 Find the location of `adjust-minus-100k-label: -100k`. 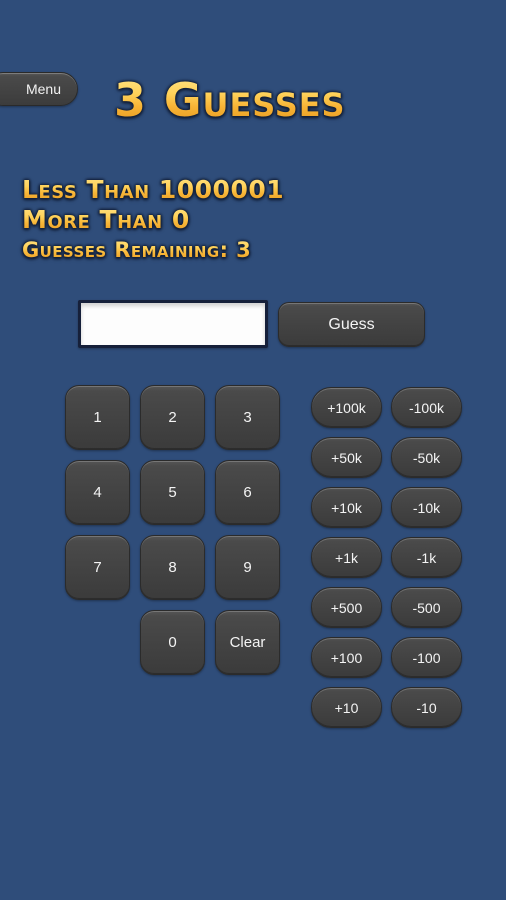

adjust-minus-100k-label: -100k is located at coordinates (426, 407).